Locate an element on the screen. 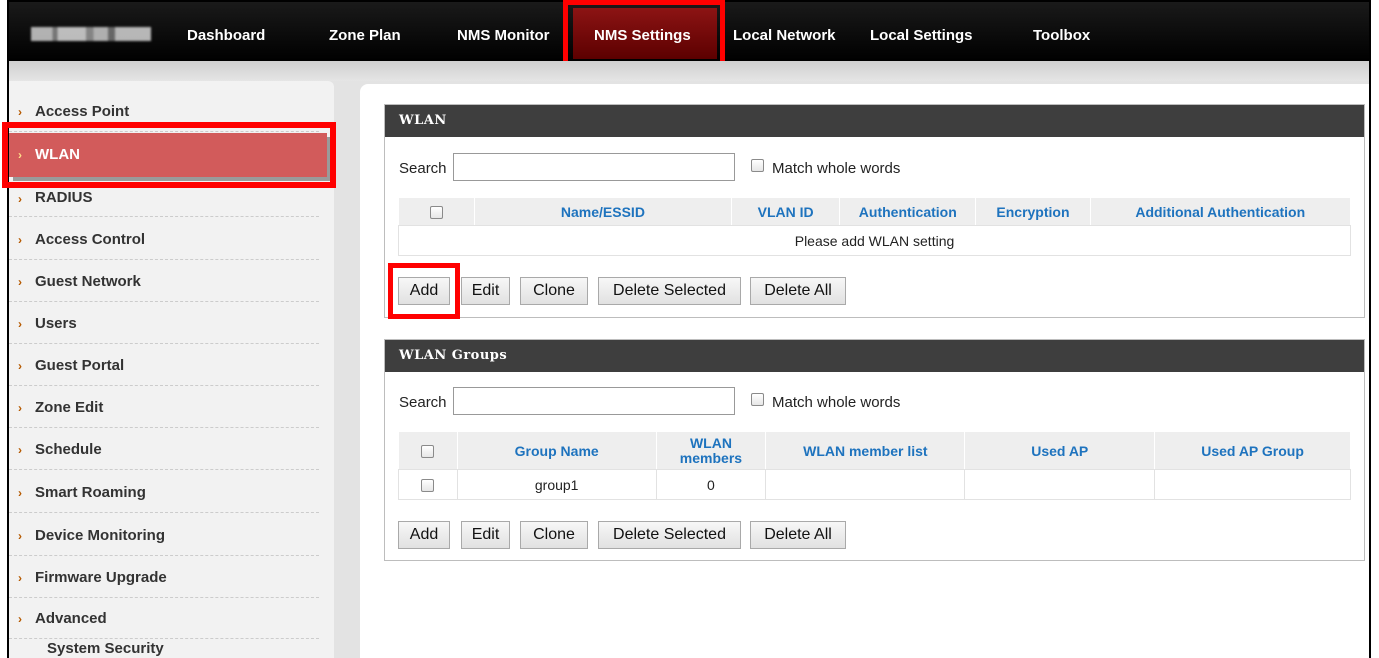 This screenshot has height=658, width=1379. members-cell: 0 is located at coordinates (711, 484).